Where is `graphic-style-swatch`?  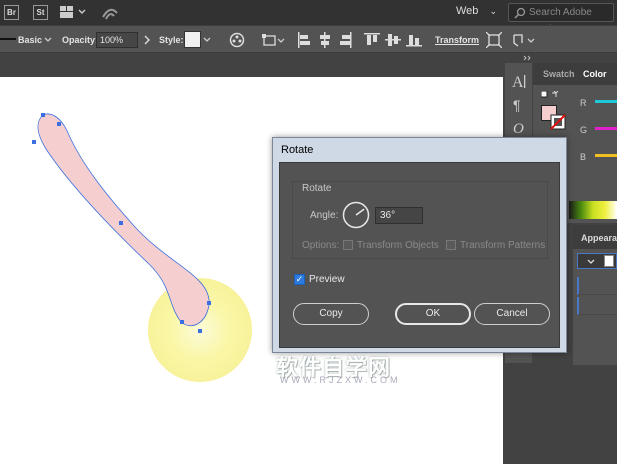 graphic-style-swatch is located at coordinates (192, 39).